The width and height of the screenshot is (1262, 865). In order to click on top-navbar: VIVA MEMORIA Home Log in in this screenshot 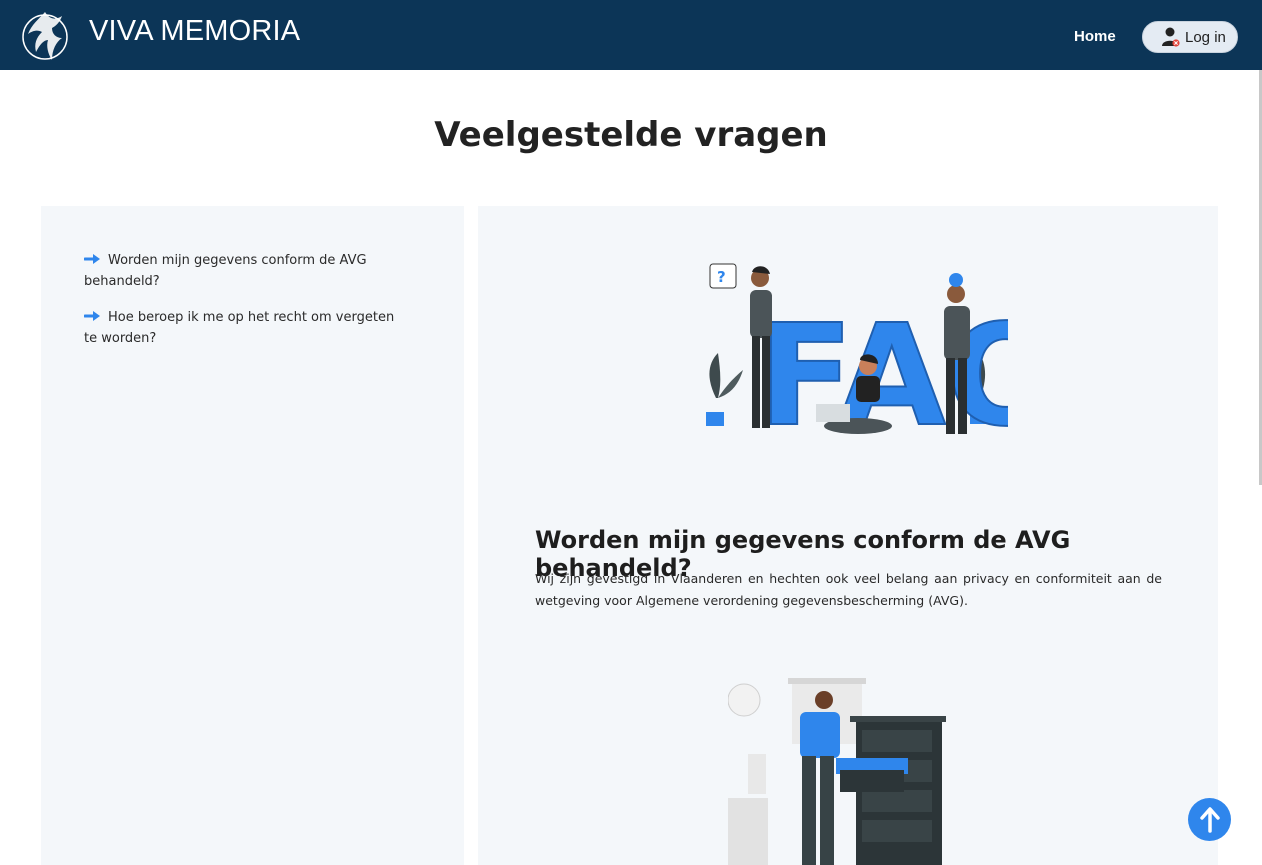, I will do `click(631, 35)`.